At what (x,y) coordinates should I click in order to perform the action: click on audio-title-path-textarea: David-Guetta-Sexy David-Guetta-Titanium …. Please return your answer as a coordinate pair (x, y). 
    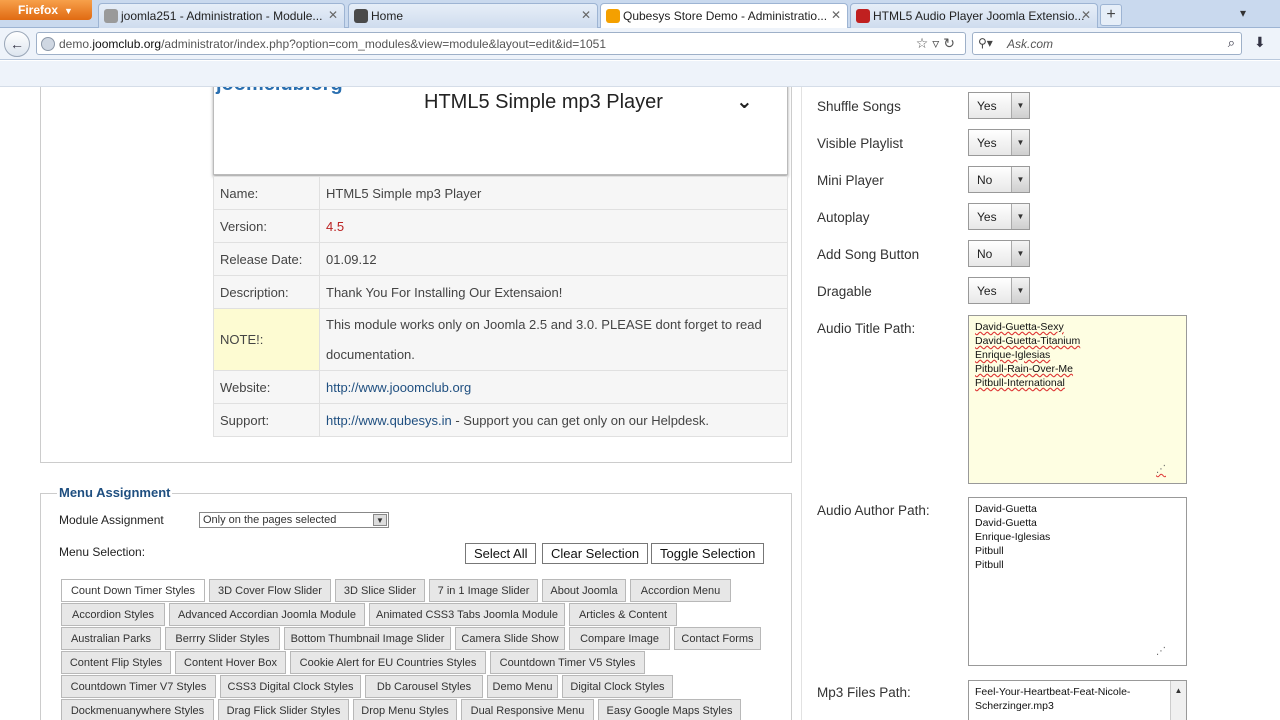
    Looking at the image, I should click on (1077, 399).